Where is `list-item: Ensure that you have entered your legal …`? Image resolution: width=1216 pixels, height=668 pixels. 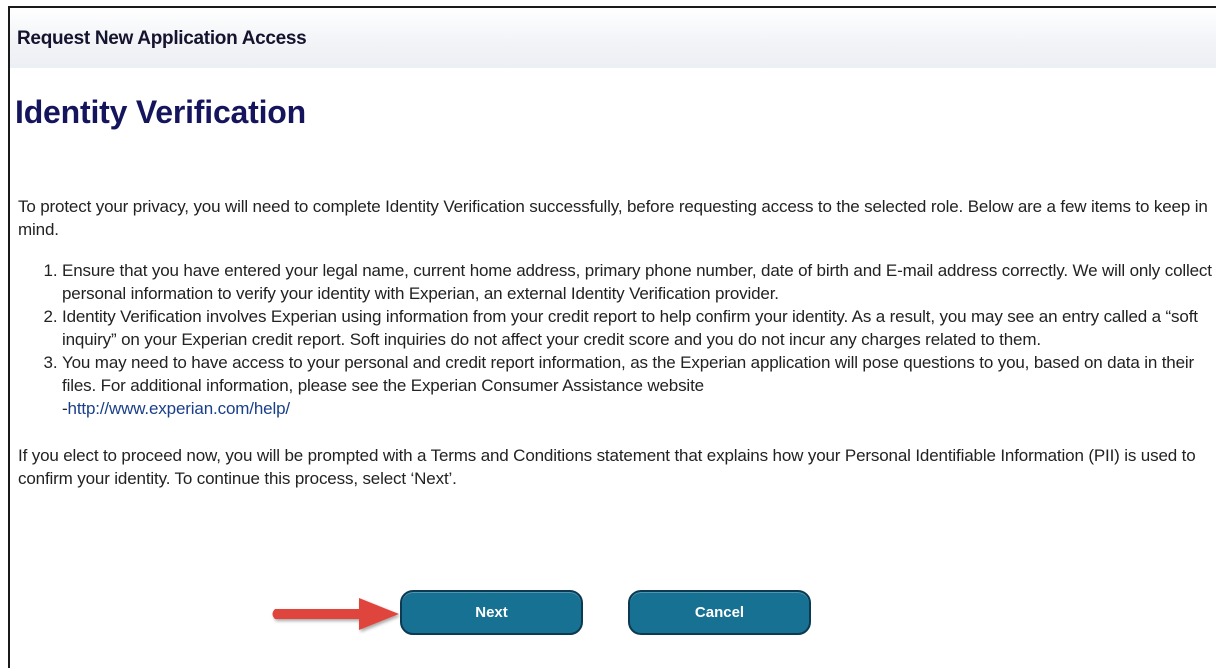 list-item: Ensure that you have entered your legal … is located at coordinates (638, 282).